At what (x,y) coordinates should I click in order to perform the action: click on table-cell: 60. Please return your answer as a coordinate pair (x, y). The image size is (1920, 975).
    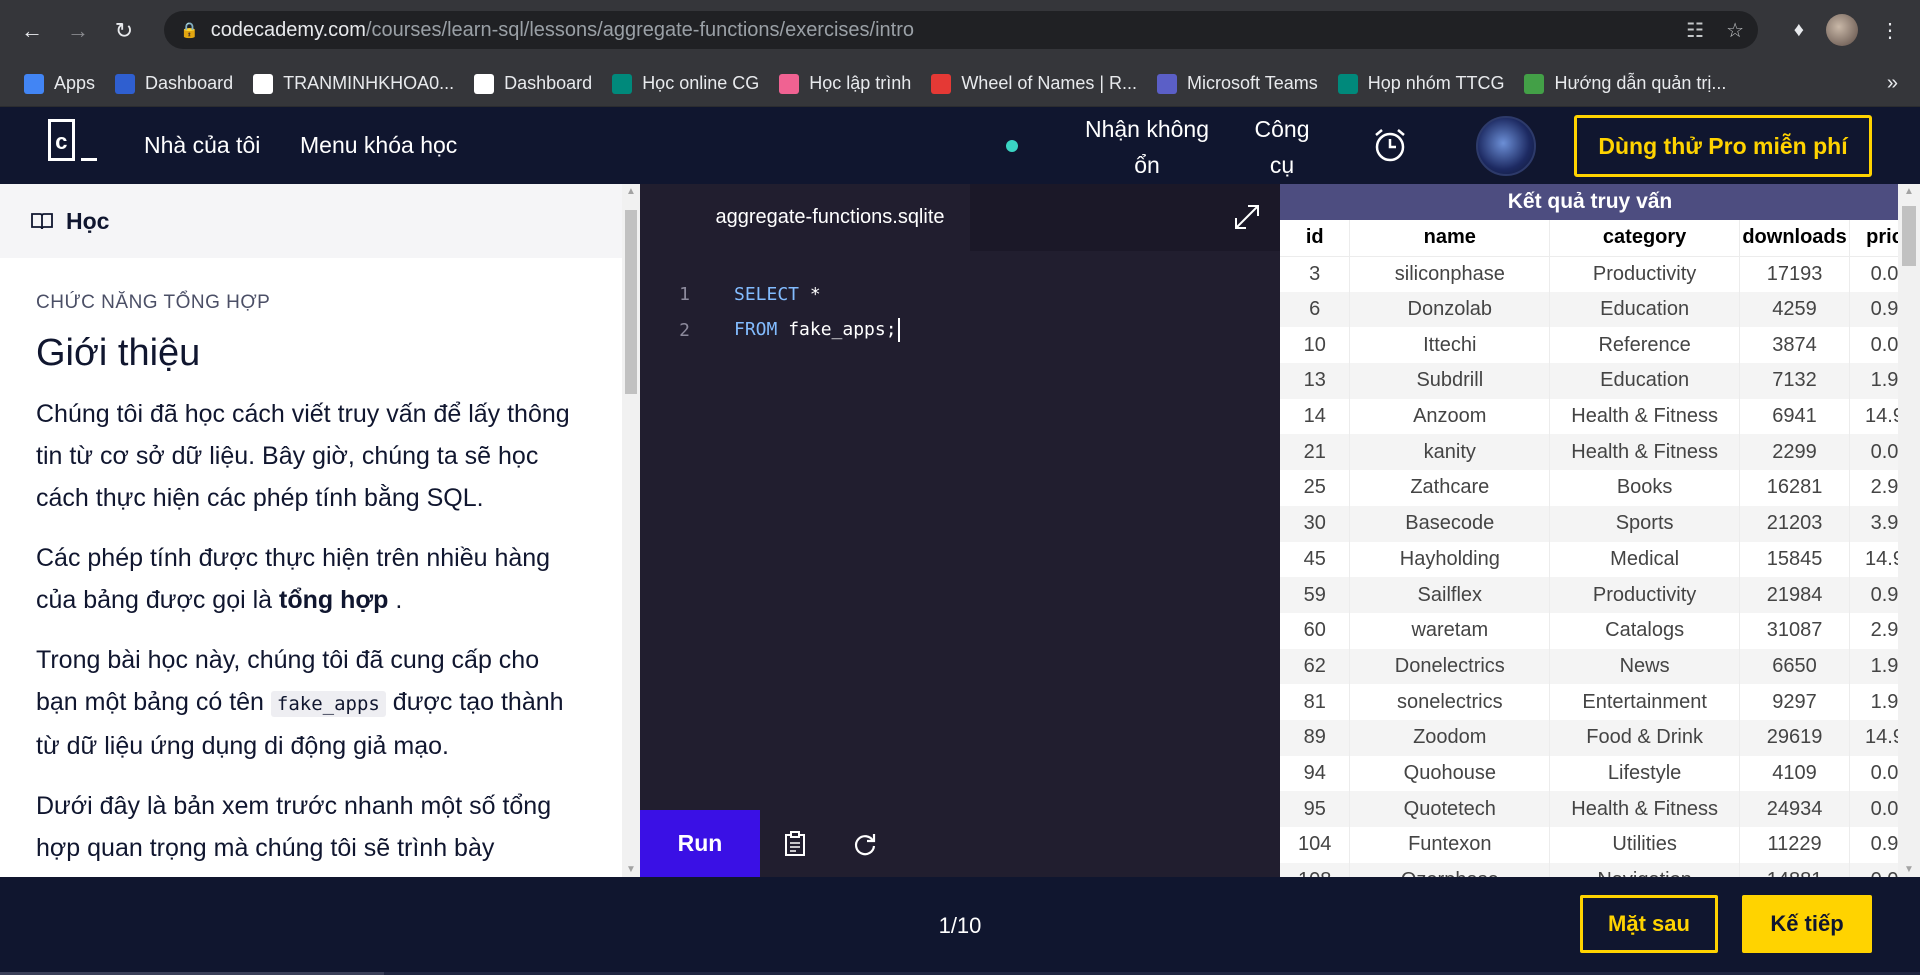
    Looking at the image, I should click on (1315, 630).